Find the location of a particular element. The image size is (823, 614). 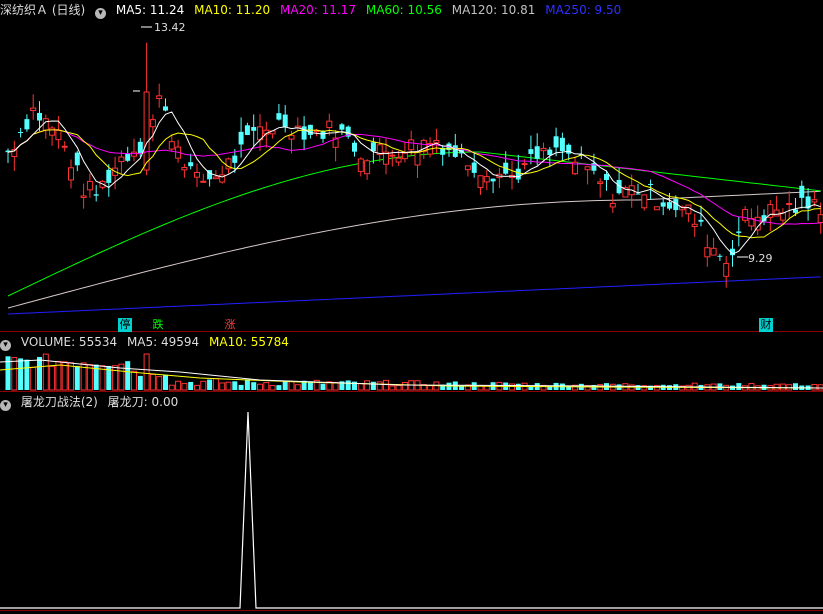

ma120-label: MA120: 10.81 is located at coordinates (493, 10).